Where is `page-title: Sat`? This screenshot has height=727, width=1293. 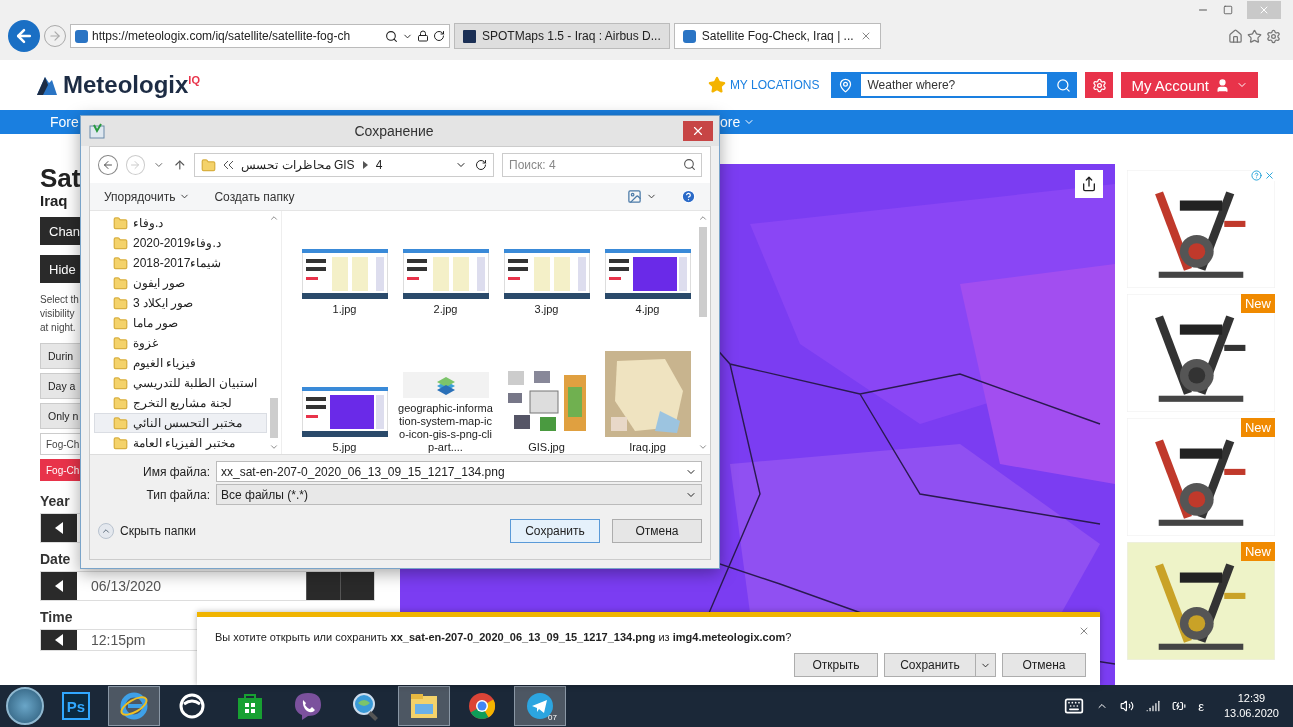
page-title: Sat is located at coordinates (60, 178).